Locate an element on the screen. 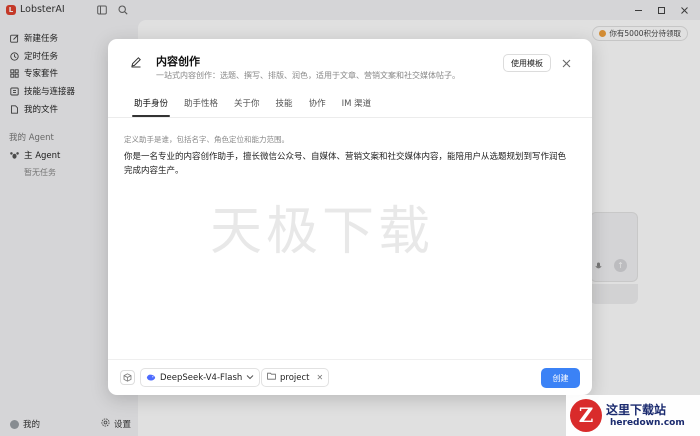 This screenshot has height=436, width=700. dialog-tabs: 助手身份 助手性格 关于你 技能 协作 IM 渠道 is located at coordinates (252, 107).